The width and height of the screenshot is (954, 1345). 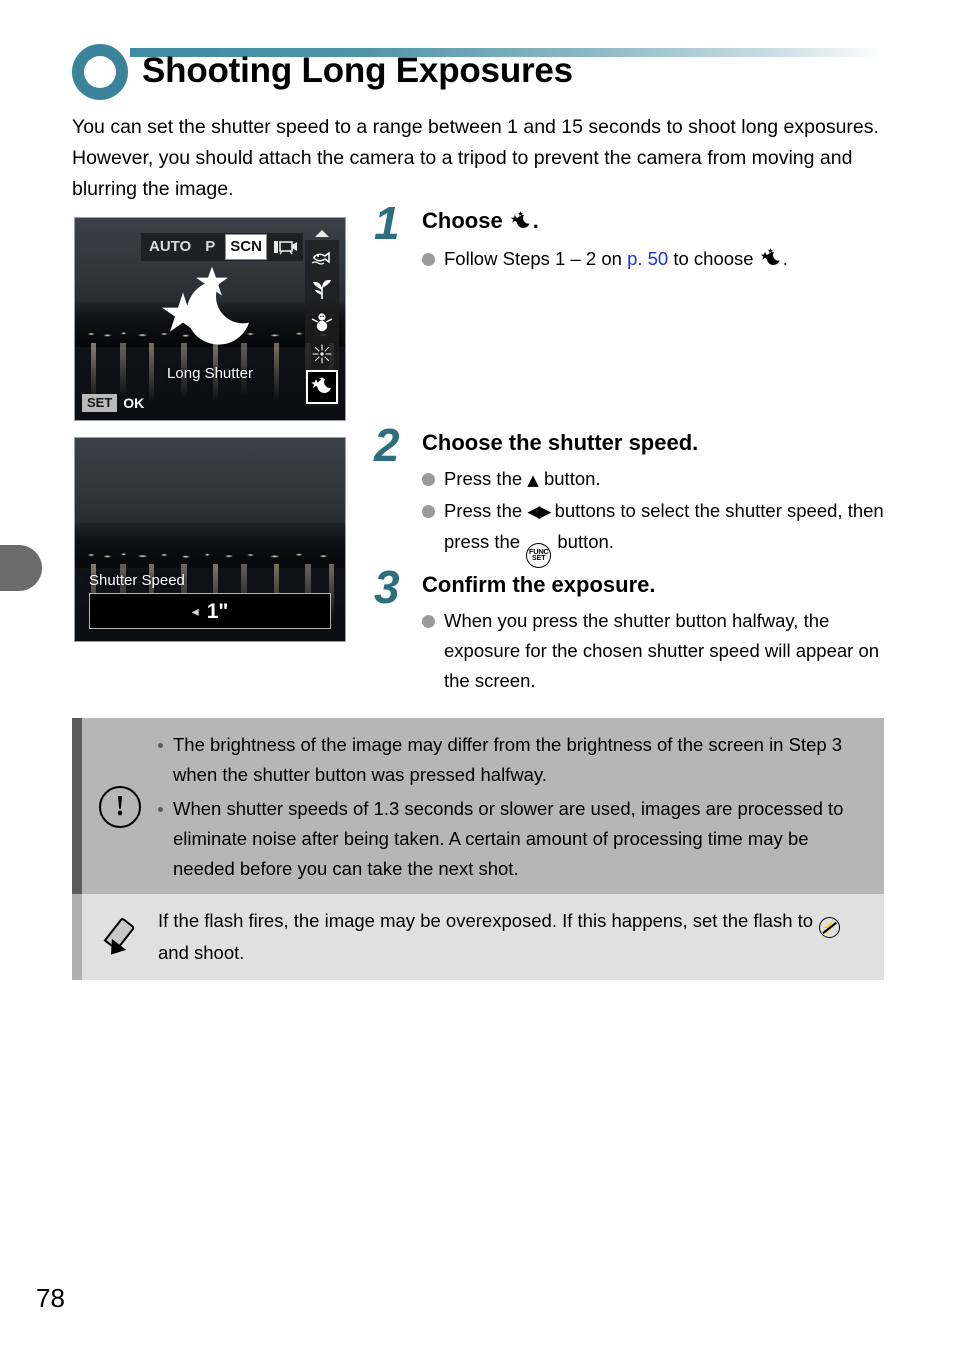 What do you see at coordinates (539, 512) in the screenshot?
I see `left-right-arrow-buttons-icon: ◀▶` at bounding box center [539, 512].